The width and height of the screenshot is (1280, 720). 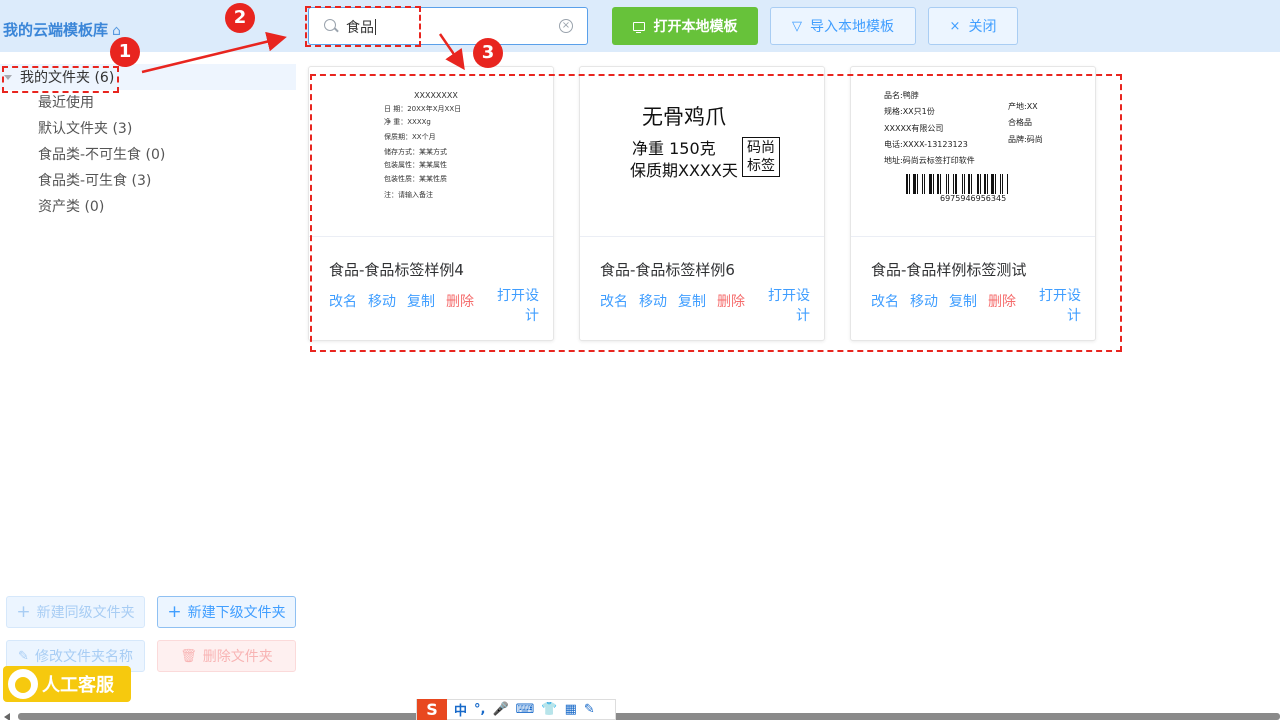 What do you see at coordinates (240, 18) in the screenshot?
I see `step-badge-2: 2` at bounding box center [240, 18].